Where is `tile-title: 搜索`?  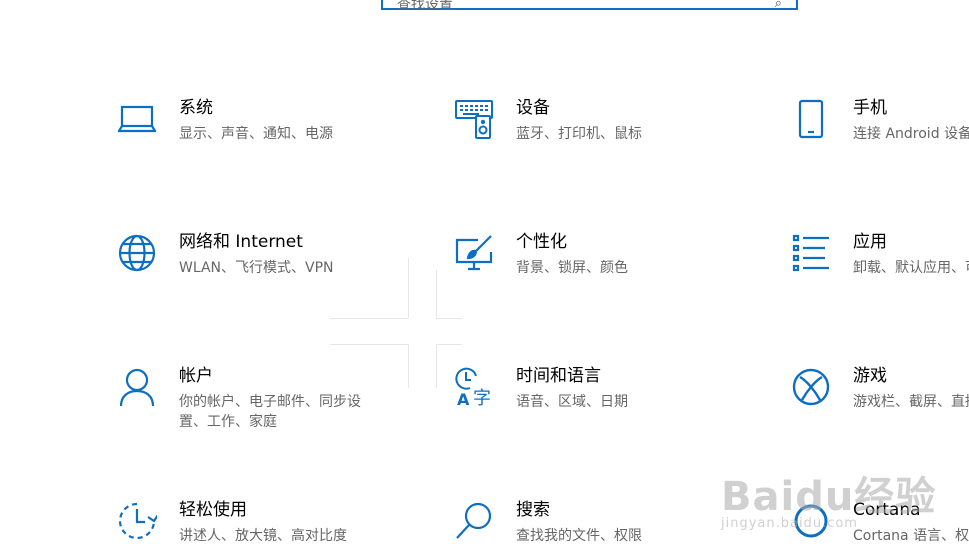
tile-title: 搜索 is located at coordinates (533, 510).